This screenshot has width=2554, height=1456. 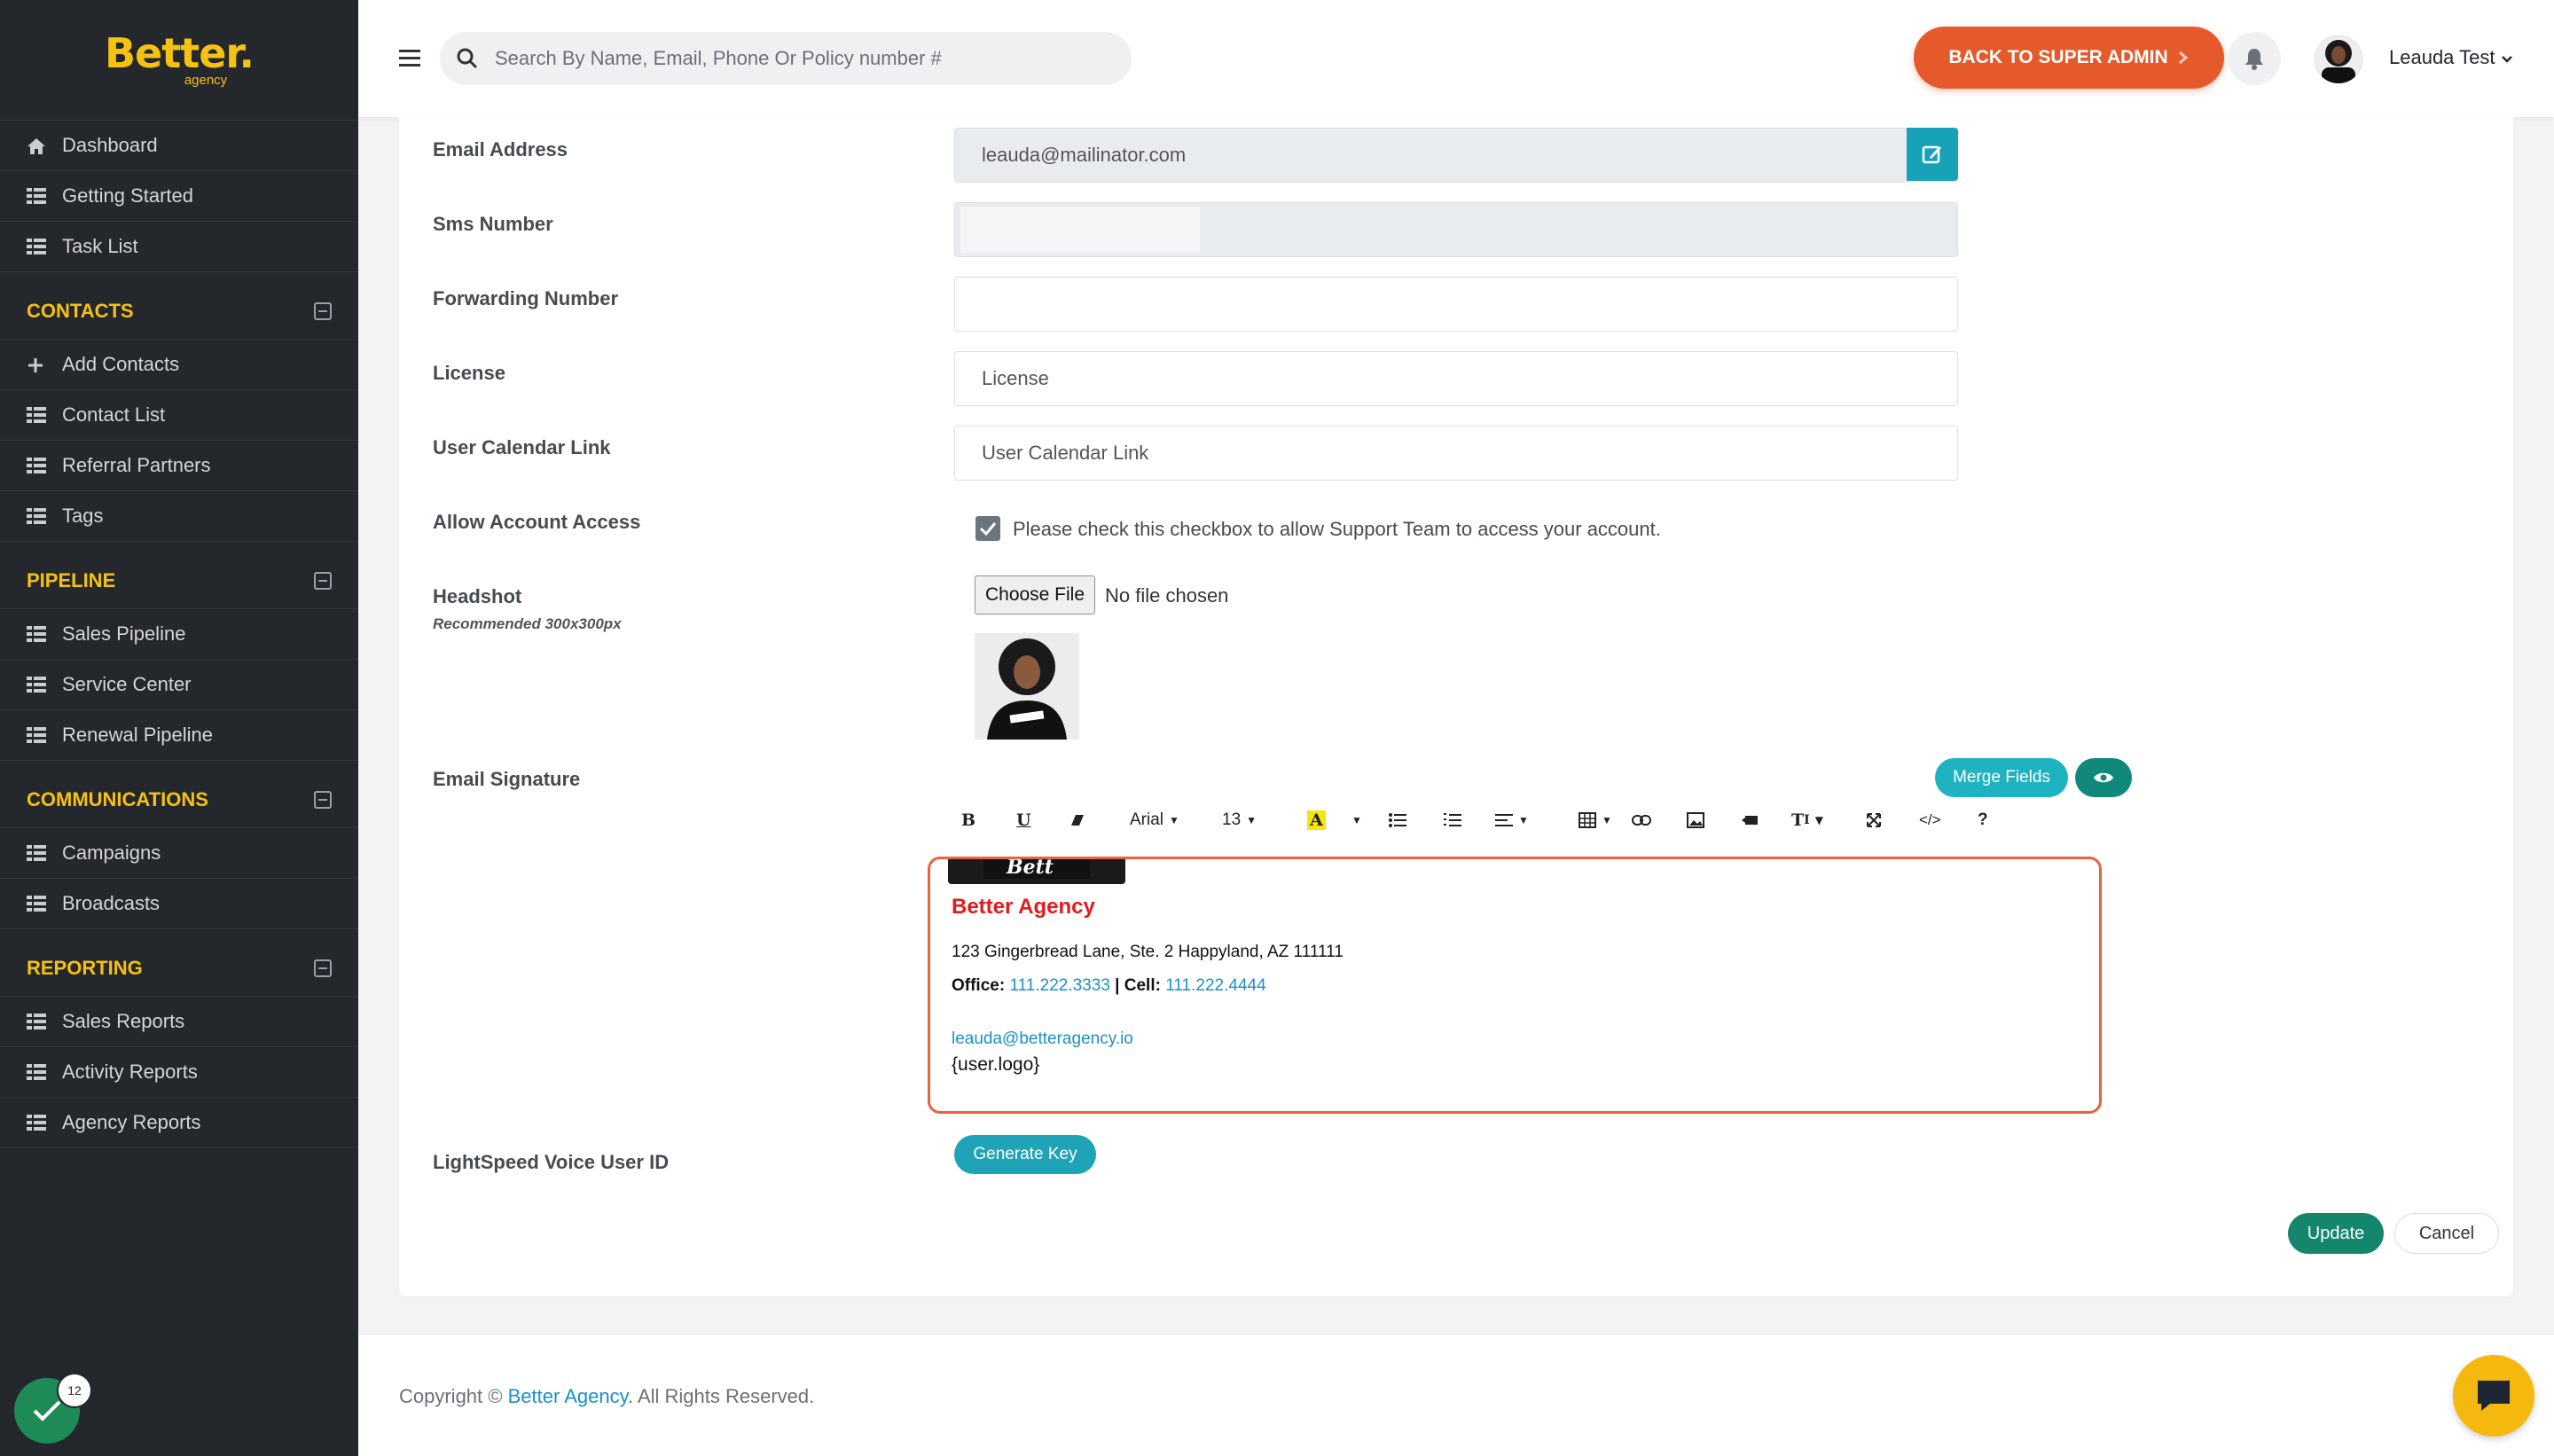 I want to click on sidebar-item-campaigns: Campaigns, so click(x=179, y=853).